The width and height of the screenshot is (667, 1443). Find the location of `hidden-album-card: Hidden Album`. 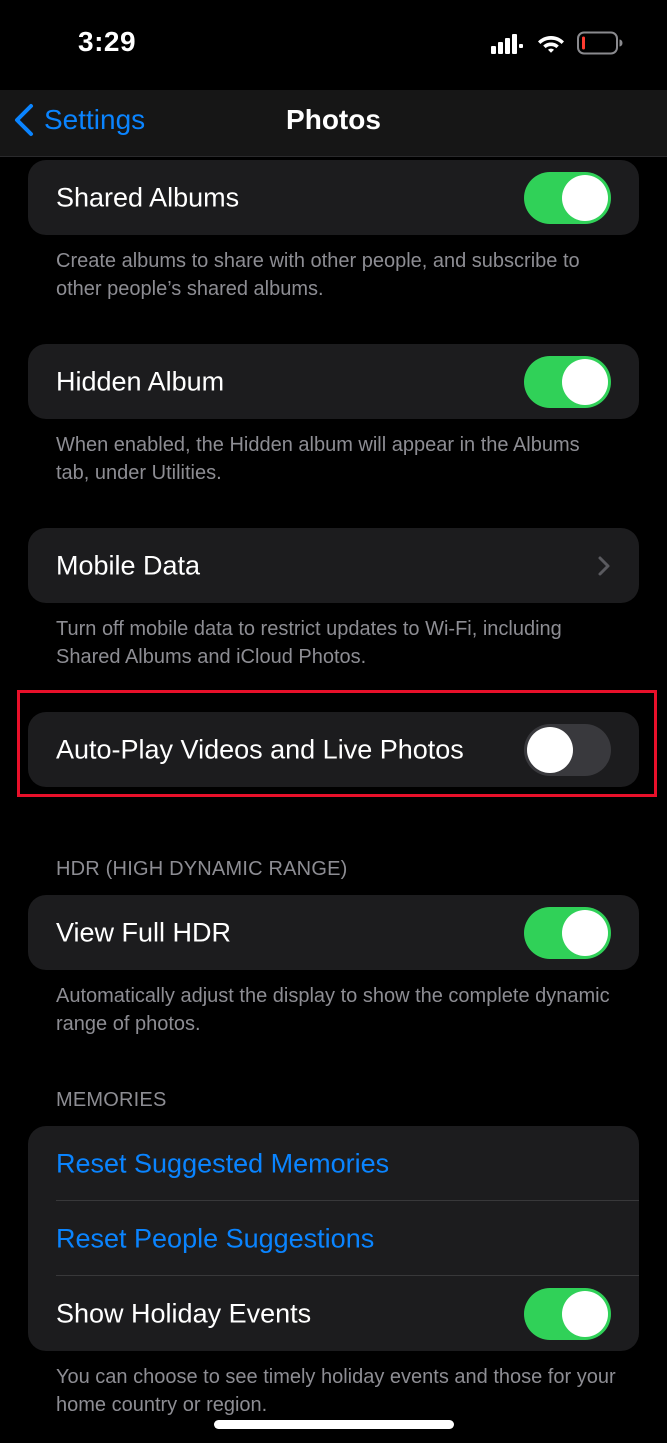

hidden-album-card: Hidden Album is located at coordinates (333, 381).